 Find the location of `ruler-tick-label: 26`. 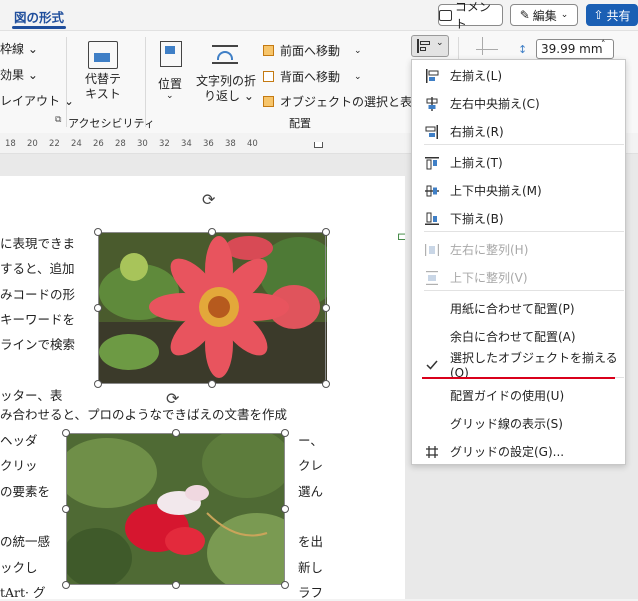

ruler-tick-label: 26 is located at coordinates (98, 144).